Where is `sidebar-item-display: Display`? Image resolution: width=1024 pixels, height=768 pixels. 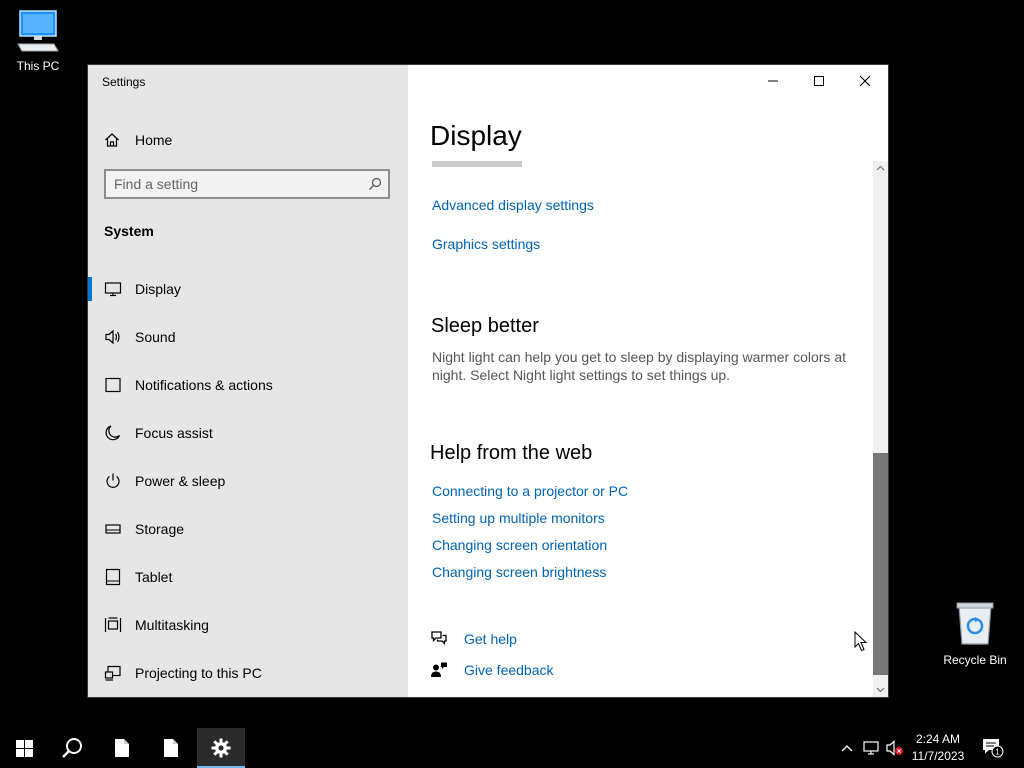 sidebar-item-display: Display is located at coordinates (248, 289).